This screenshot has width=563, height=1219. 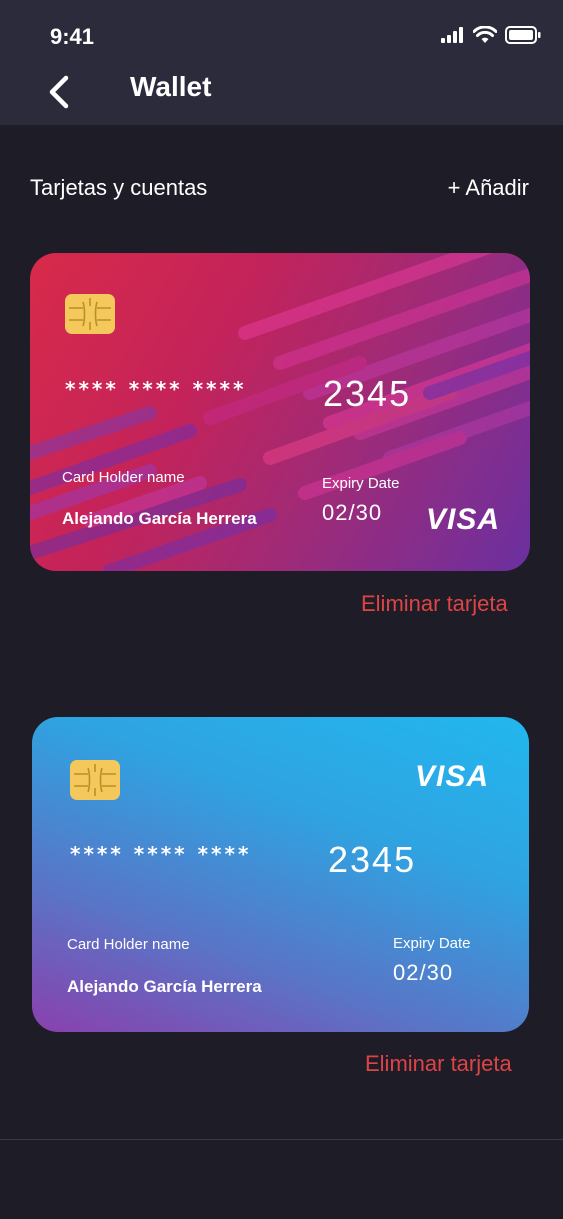 What do you see at coordinates (452, 35) in the screenshot?
I see `signal-icon` at bounding box center [452, 35].